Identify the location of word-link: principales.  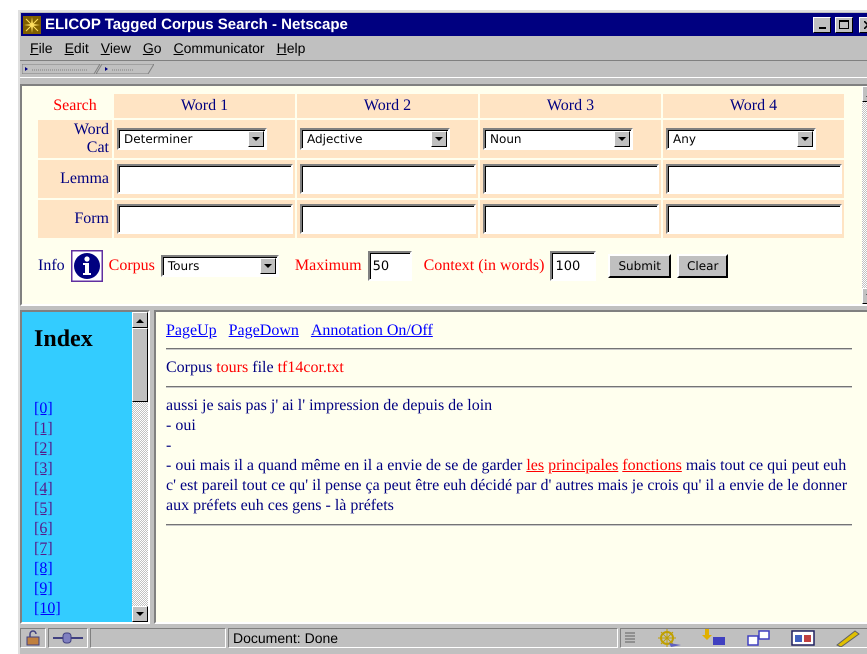
(583, 465).